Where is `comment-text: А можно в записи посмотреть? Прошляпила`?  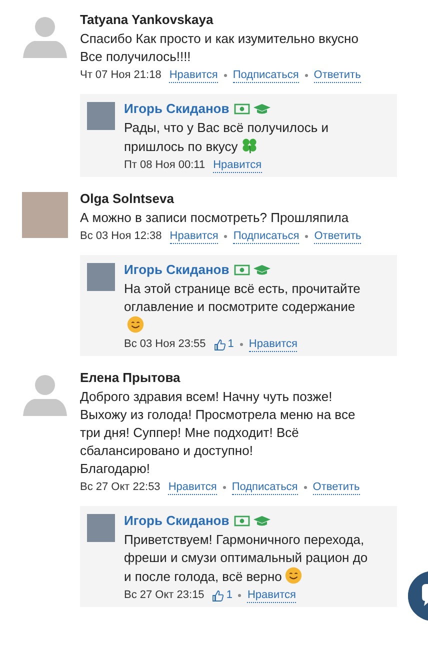 comment-text: А можно в записи посмотреть? Прошляпила is located at coordinates (215, 218).